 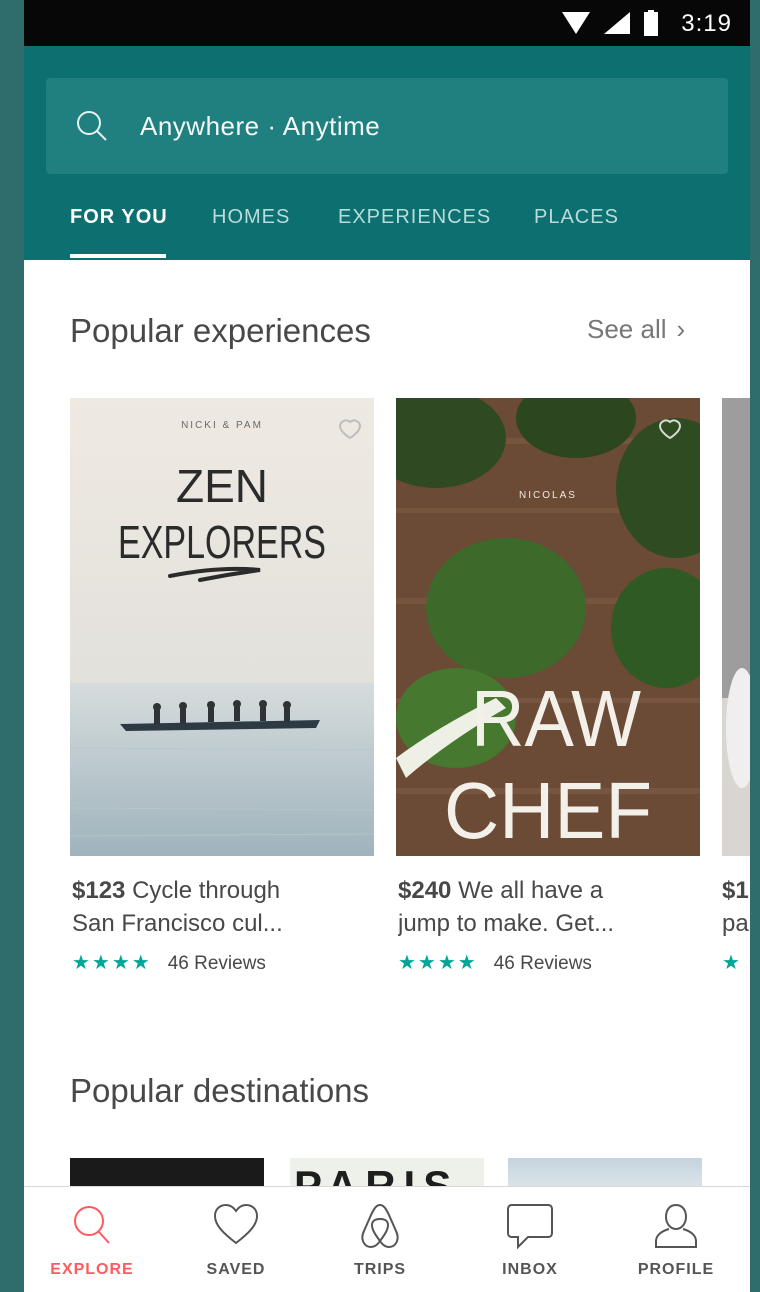 What do you see at coordinates (220, 330) in the screenshot?
I see `section-title-experiences: Popular experiences` at bounding box center [220, 330].